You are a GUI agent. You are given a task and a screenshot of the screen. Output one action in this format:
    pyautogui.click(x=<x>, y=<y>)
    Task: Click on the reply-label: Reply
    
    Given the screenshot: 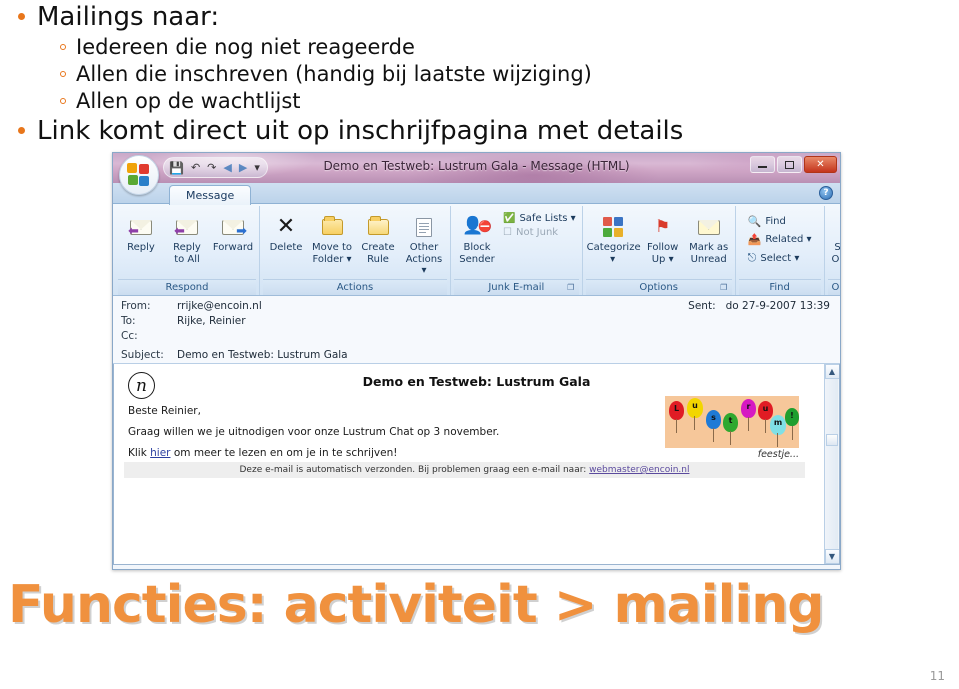 What is the action you would take?
    pyautogui.click(x=141, y=247)
    